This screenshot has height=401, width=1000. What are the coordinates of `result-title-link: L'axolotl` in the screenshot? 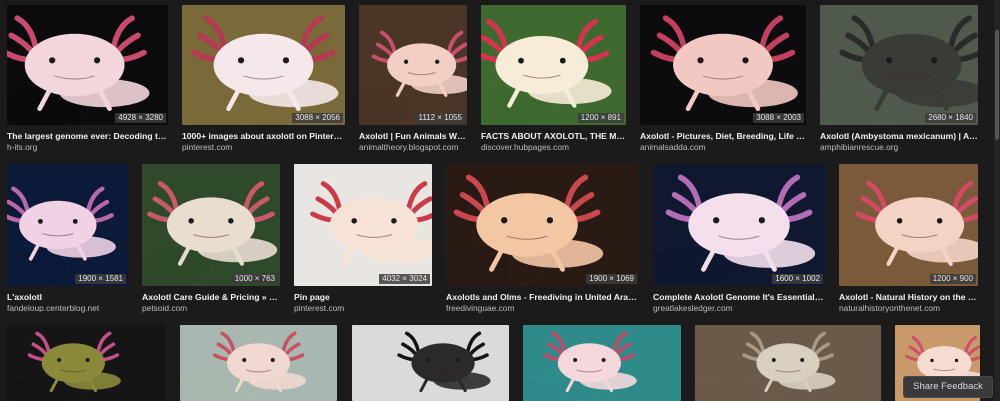 It's located at (67, 297).